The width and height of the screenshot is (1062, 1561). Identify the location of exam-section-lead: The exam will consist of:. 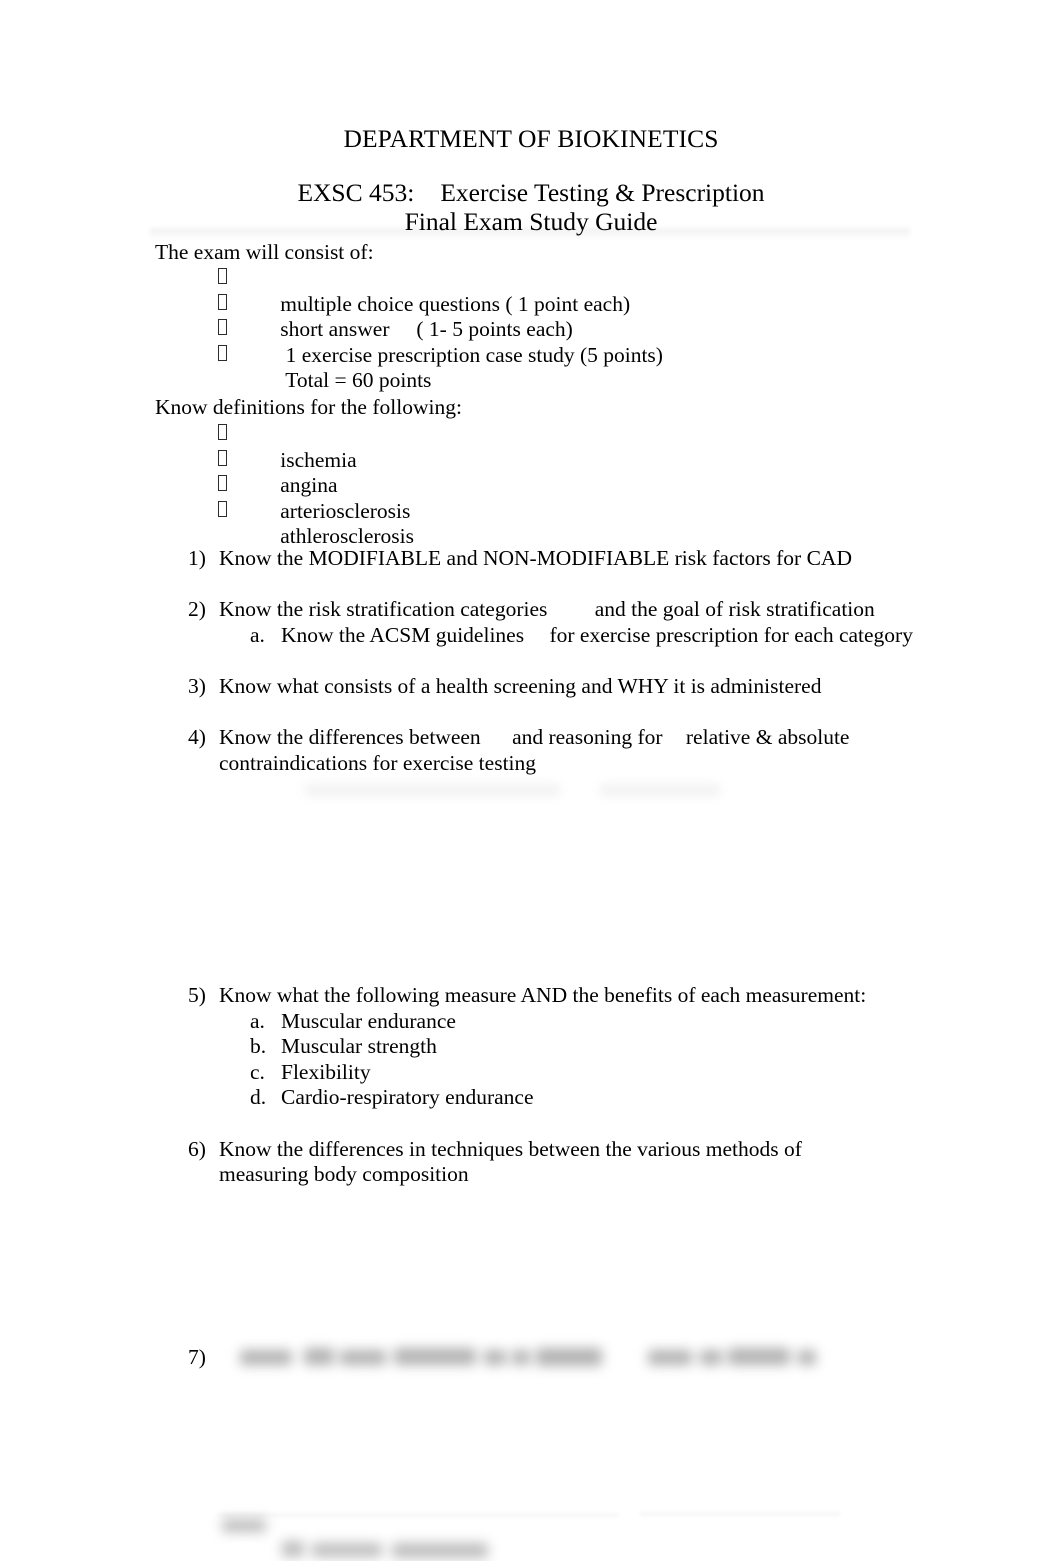
(264, 252).